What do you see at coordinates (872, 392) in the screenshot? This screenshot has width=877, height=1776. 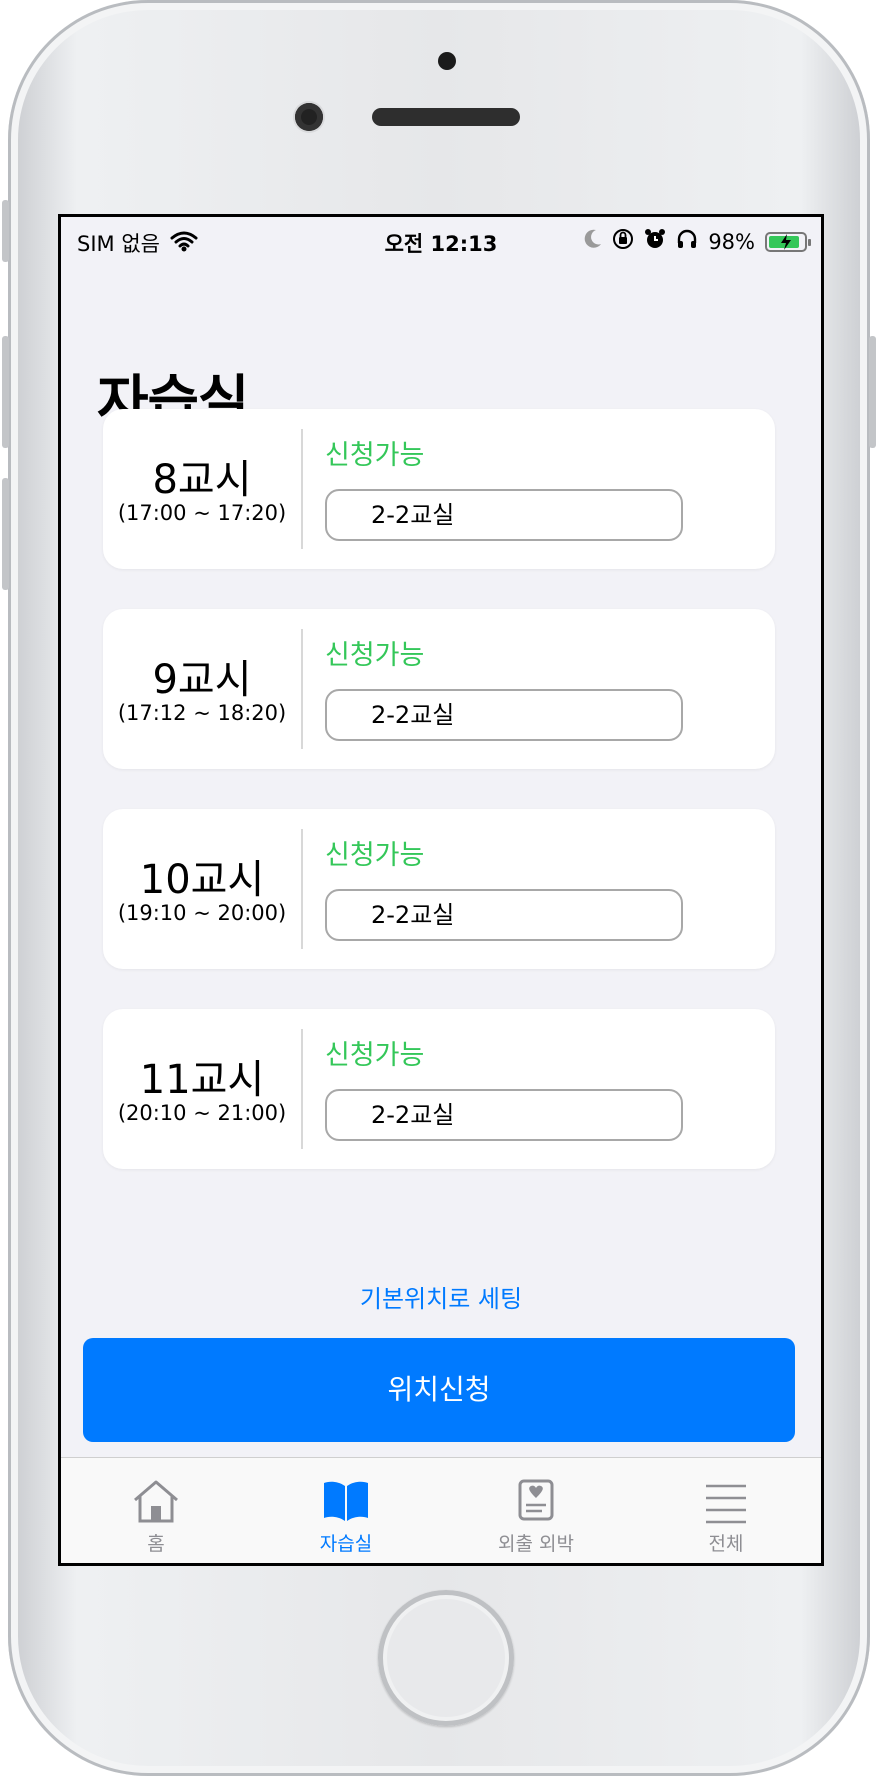 I see `power-button` at bounding box center [872, 392].